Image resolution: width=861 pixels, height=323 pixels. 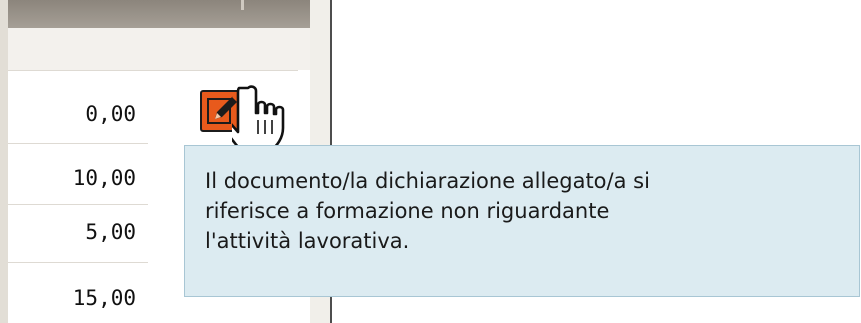 I want to click on table-header-spacer, so click(x=163, y=49).